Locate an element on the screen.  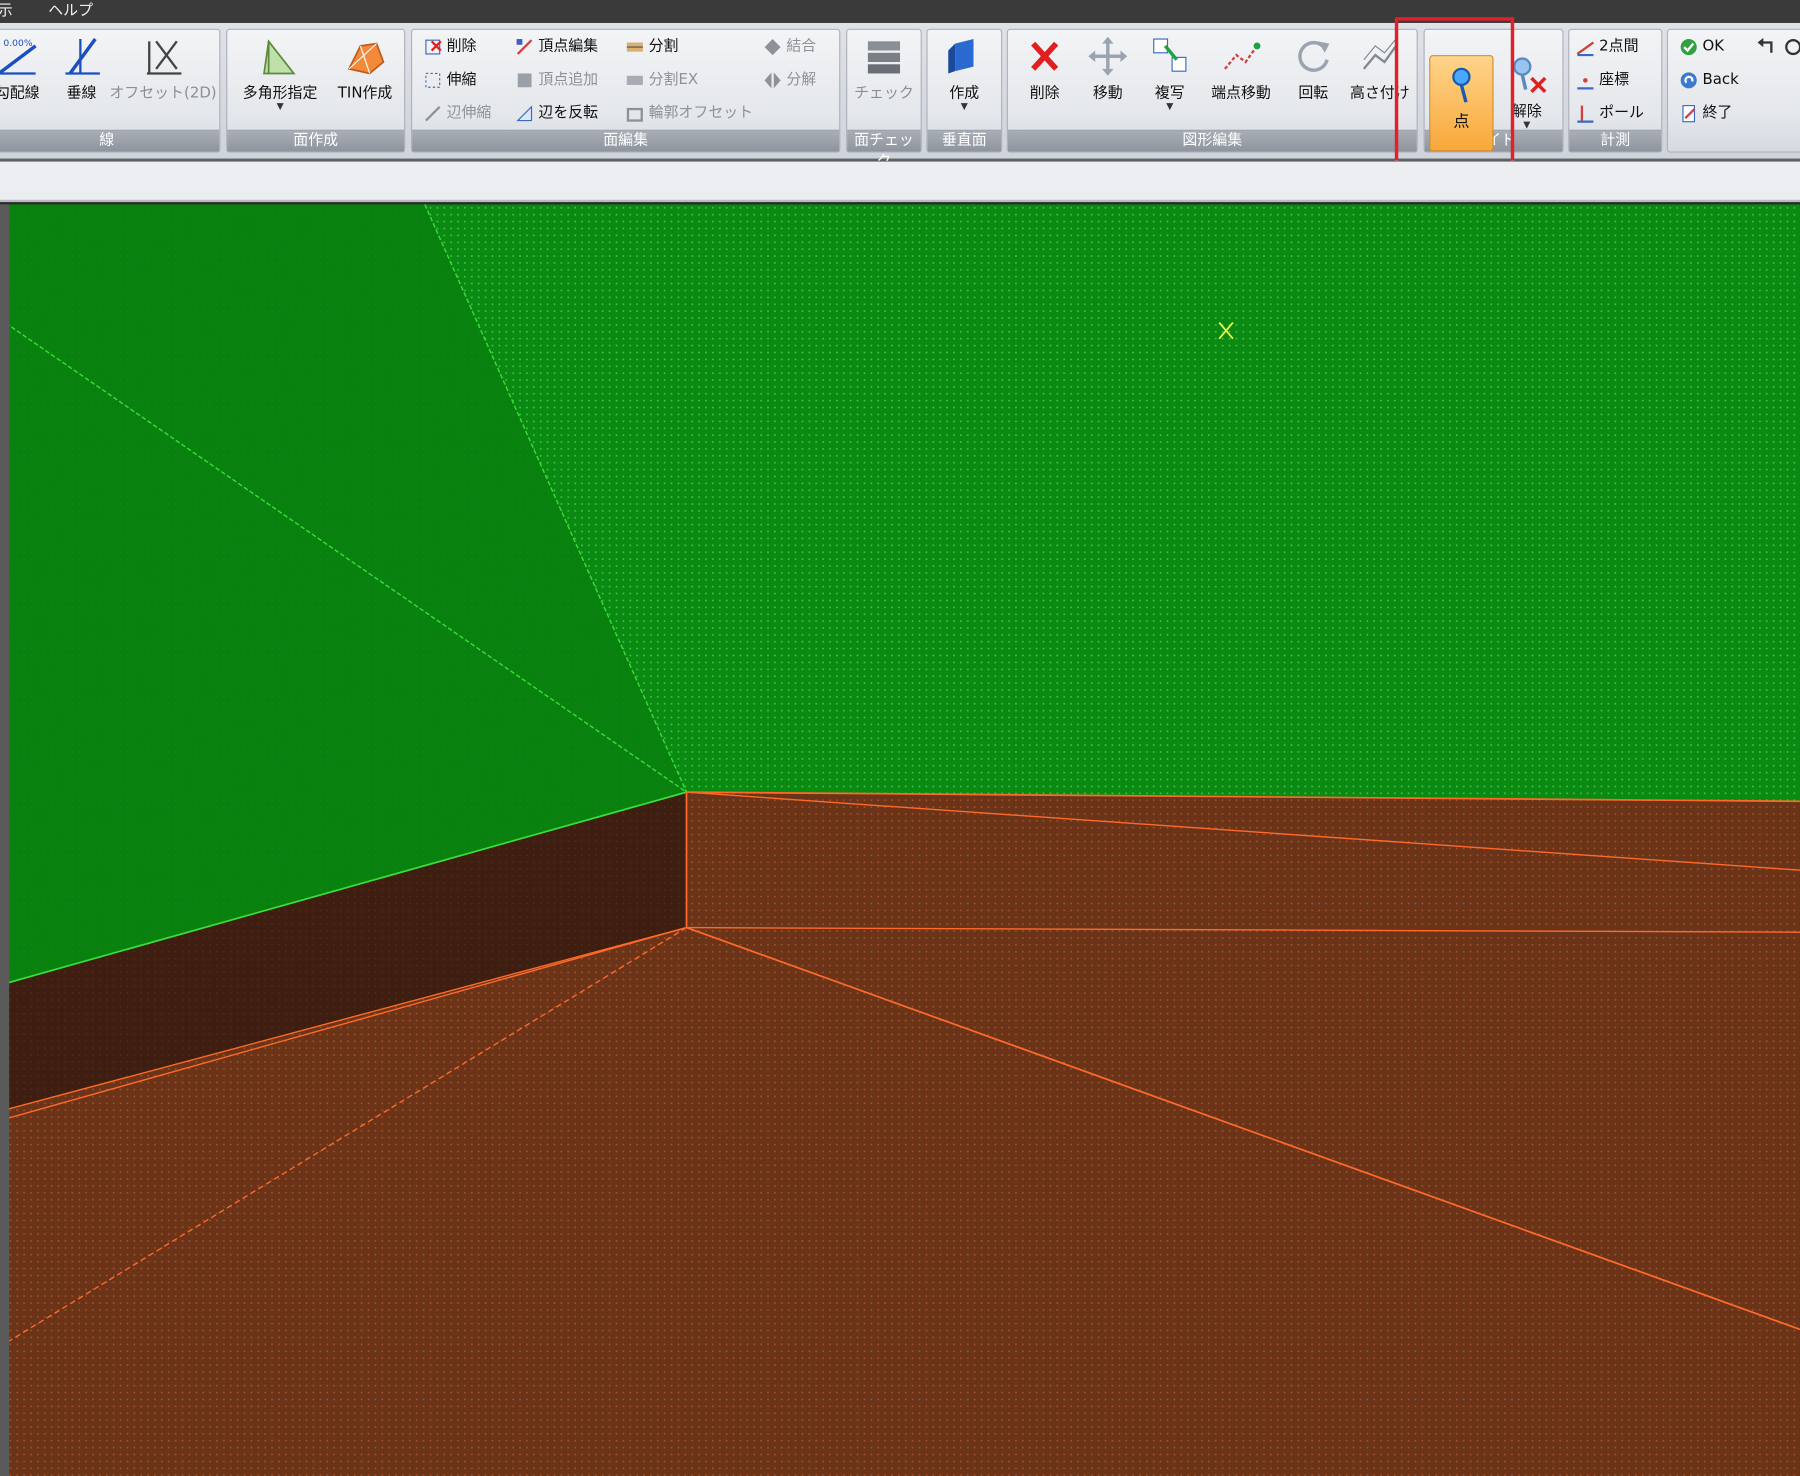
coords-button: 座標 is located at coordinates (1602, 80).